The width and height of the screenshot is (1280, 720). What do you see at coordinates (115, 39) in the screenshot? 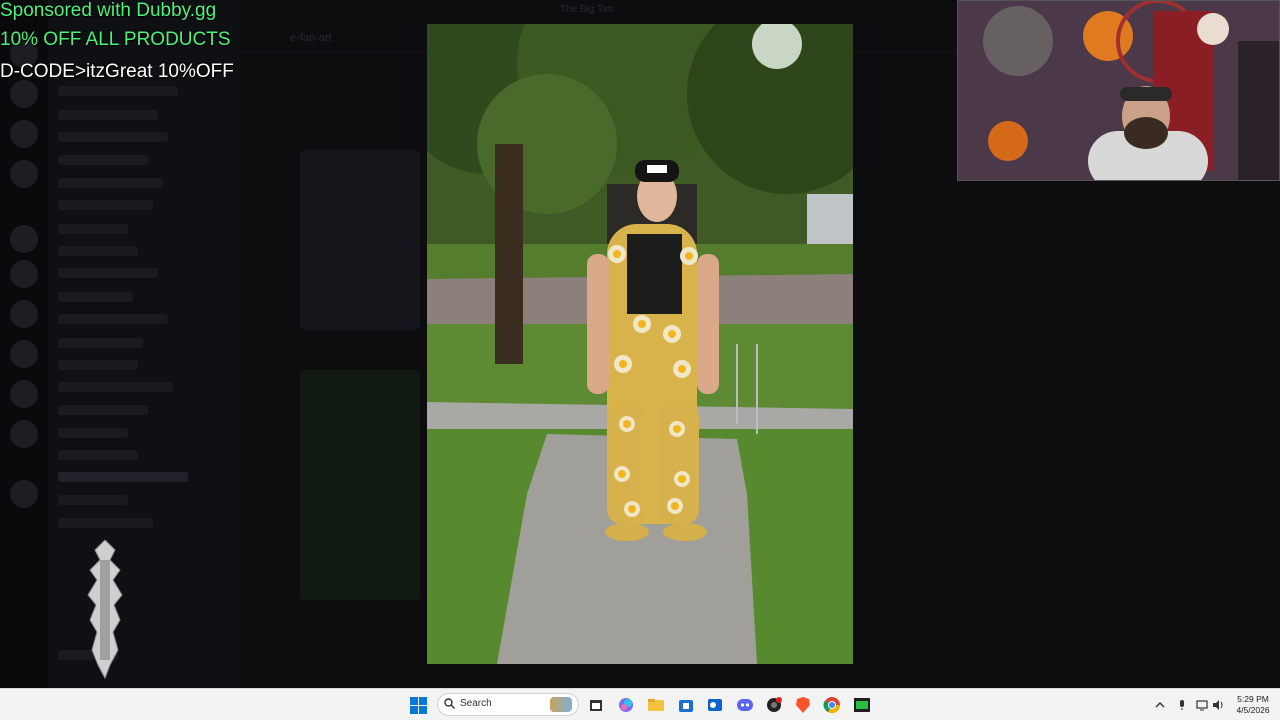
I see `sponsor-line-2: 10% OFF ALL PRODUCTS` at bounding box center [115, 39].